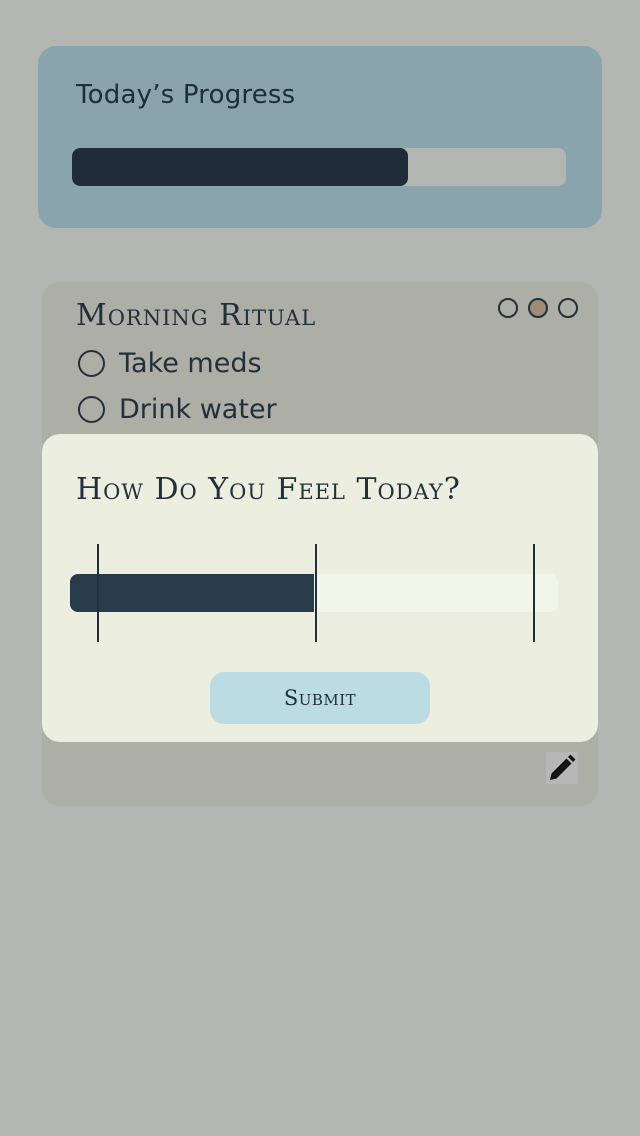 Image resolution: width=640 pixels, height=1136 pixels. What do you see at coordinates (240, 167) in the screenshot?
I see `progress-bar-fill` at bounding box center [240, 167].